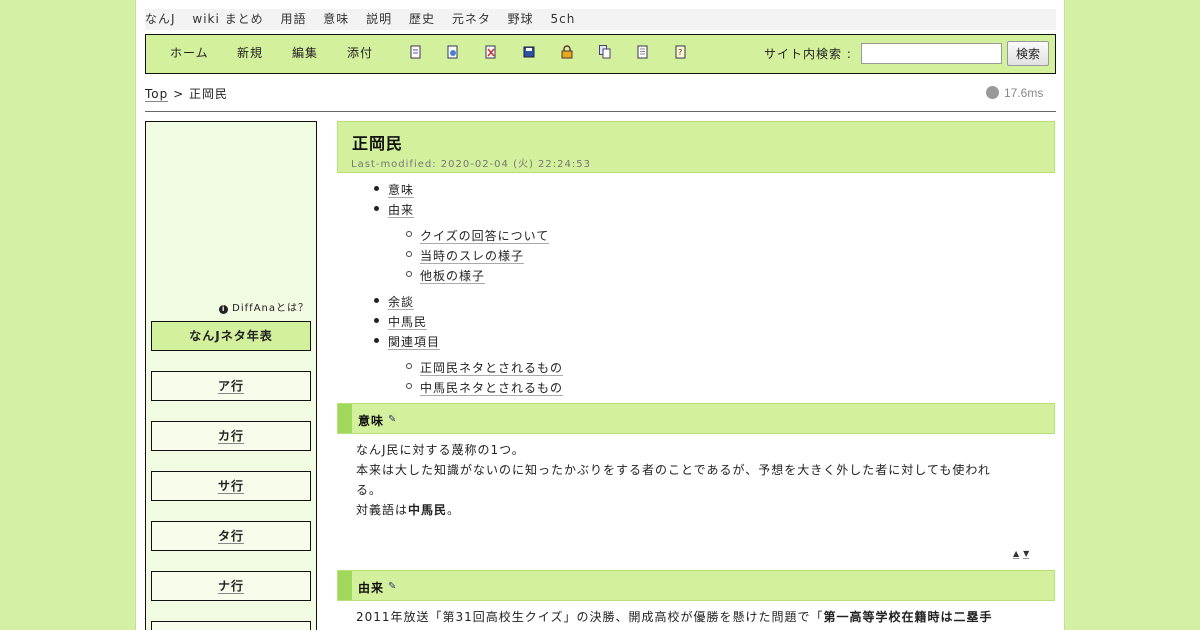 Image resolution: width=1200 pixels, height=630 pixels. I want to click on search-button: 検索, so click(1028, 53).